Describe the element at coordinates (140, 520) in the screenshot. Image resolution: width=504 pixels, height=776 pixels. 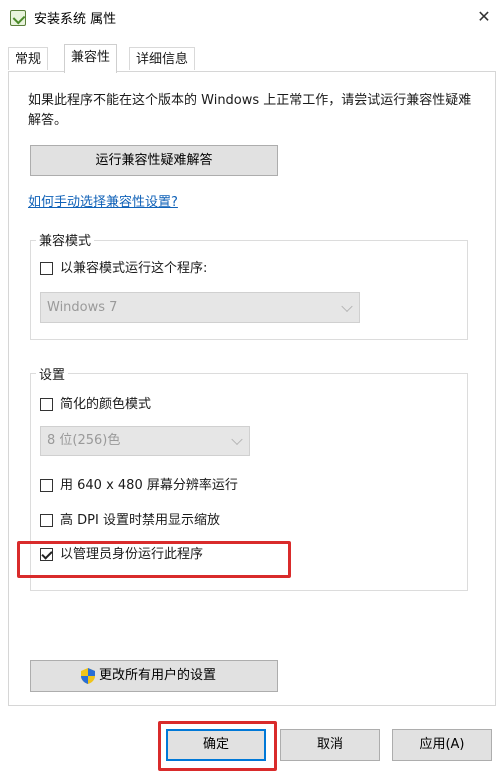
I see `dpi-label: 高 DPI 设置时禁用显示缩放` at that location.